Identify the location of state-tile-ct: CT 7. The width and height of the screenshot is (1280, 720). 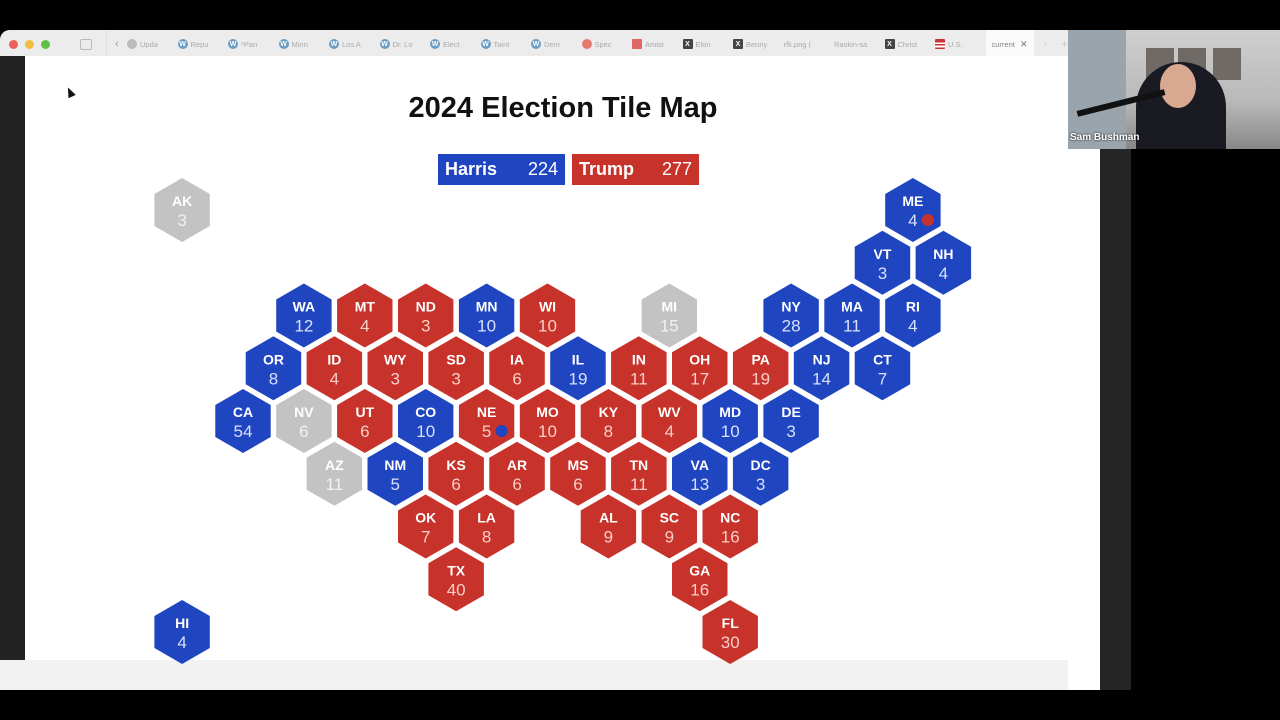
(882, 368).